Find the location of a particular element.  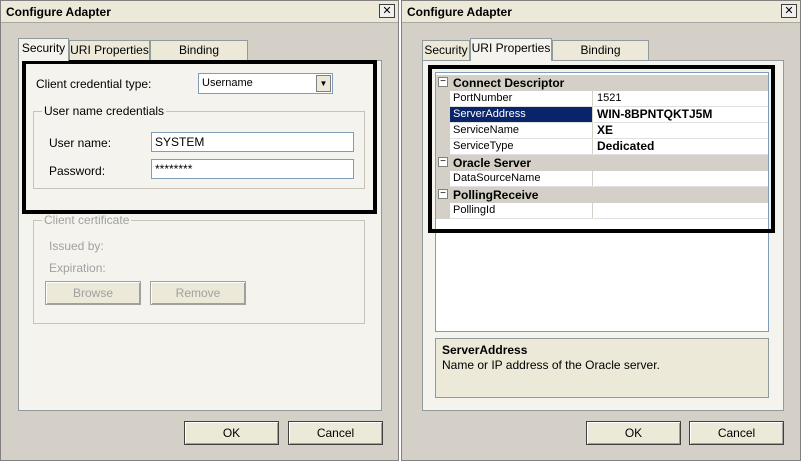

browse-button: Browse is located at coordinates (93, 293).